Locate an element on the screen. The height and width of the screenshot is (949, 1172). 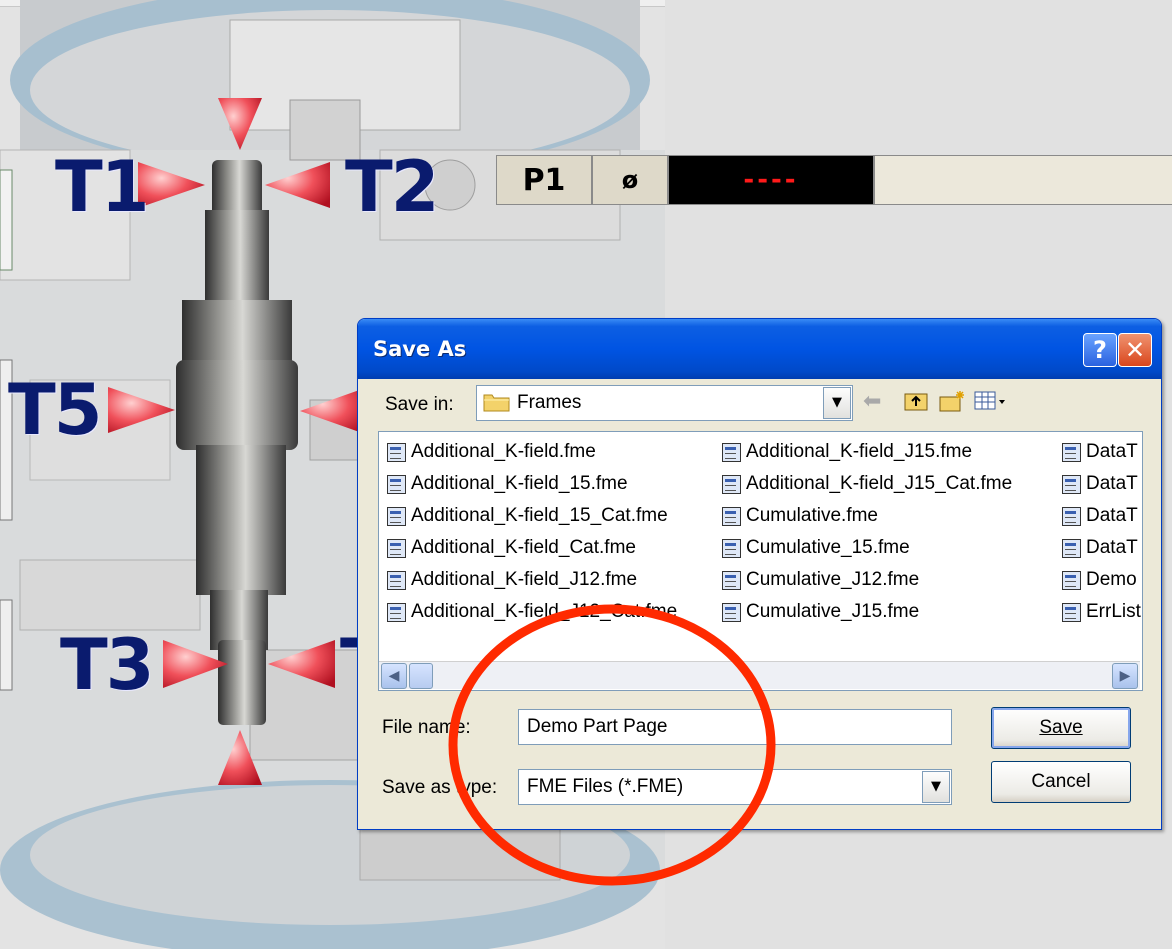
save-in-combo: Frames ▼ is located at coordinates (664, 403).